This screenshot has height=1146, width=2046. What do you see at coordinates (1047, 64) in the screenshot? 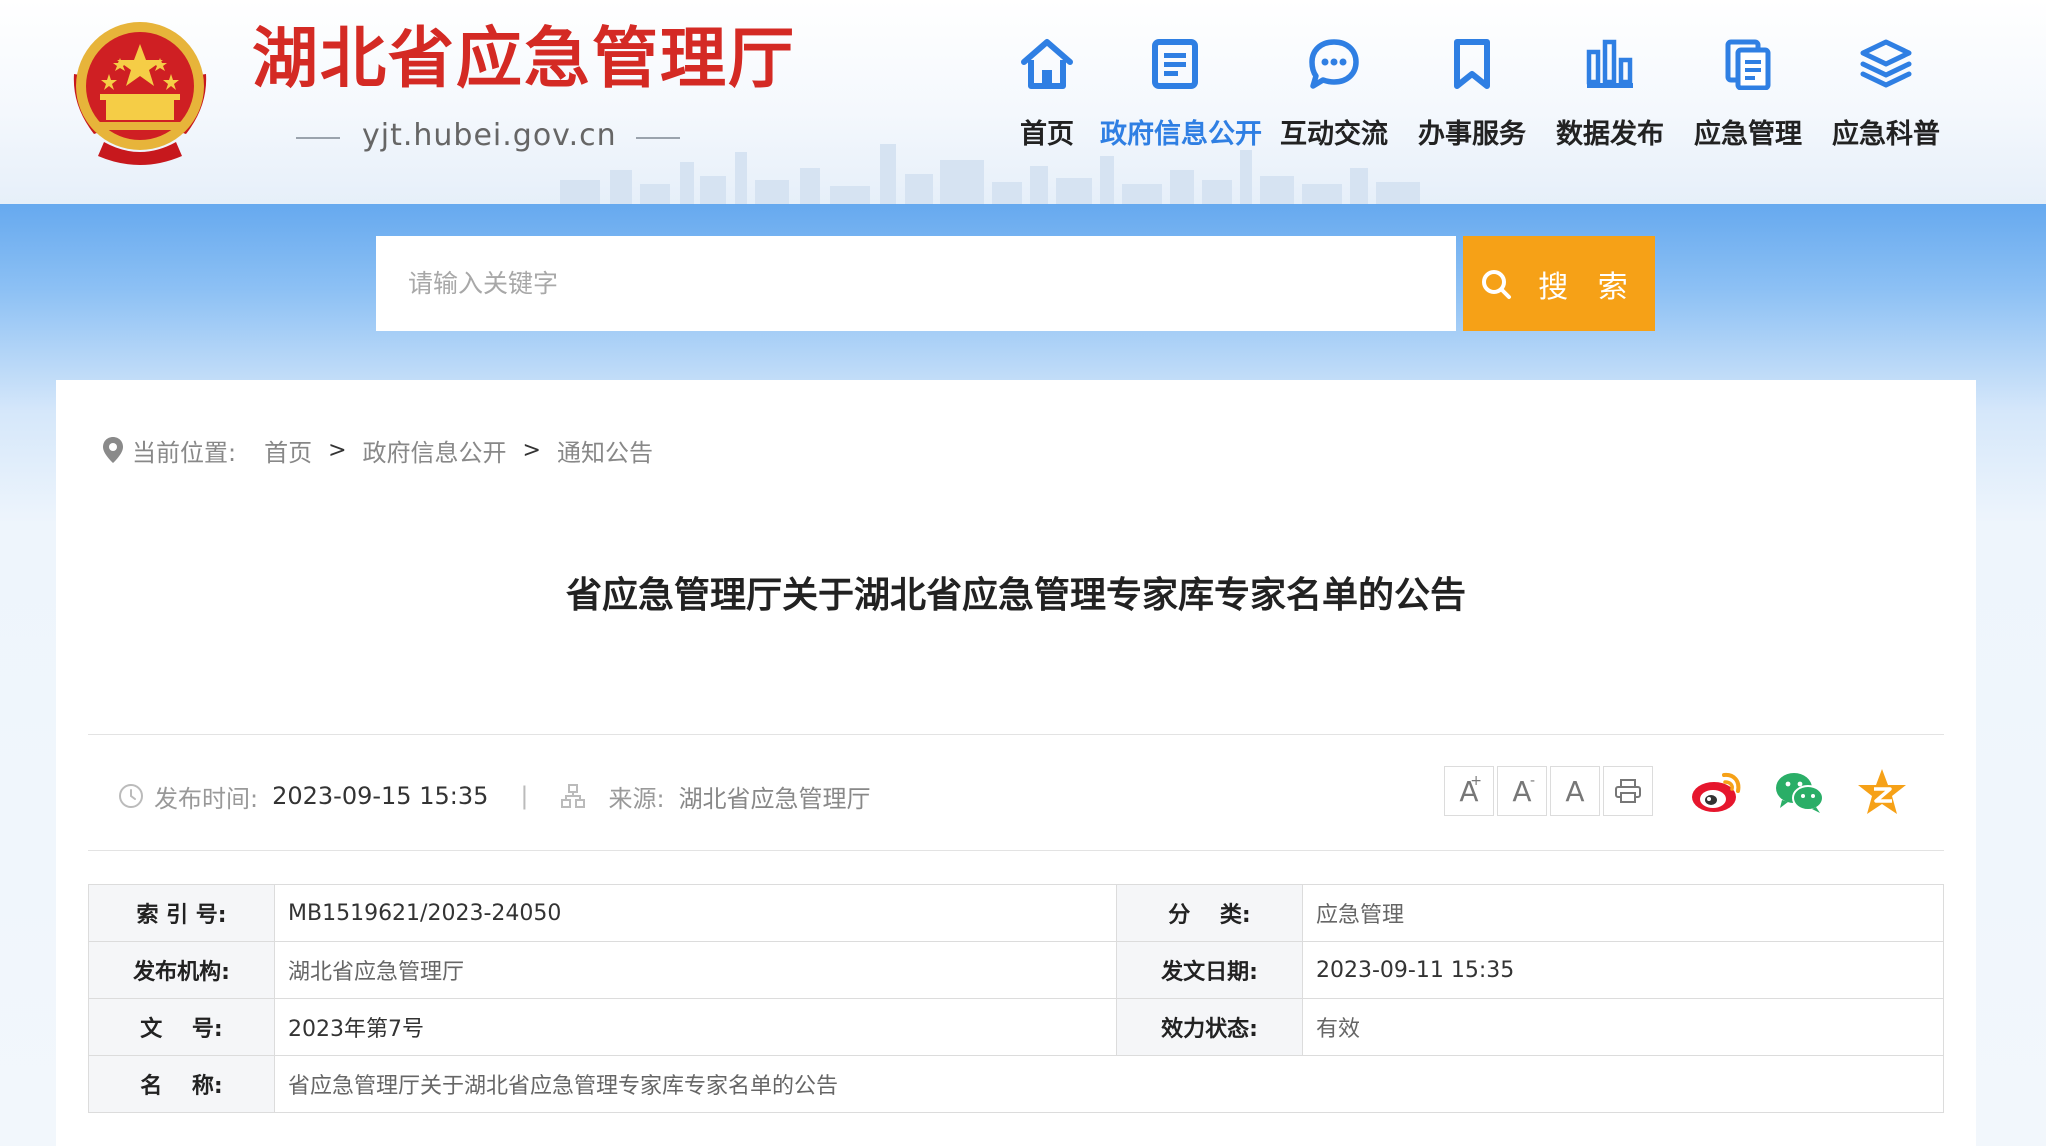
I see `home-icon` at bounding box center [1047, 64].